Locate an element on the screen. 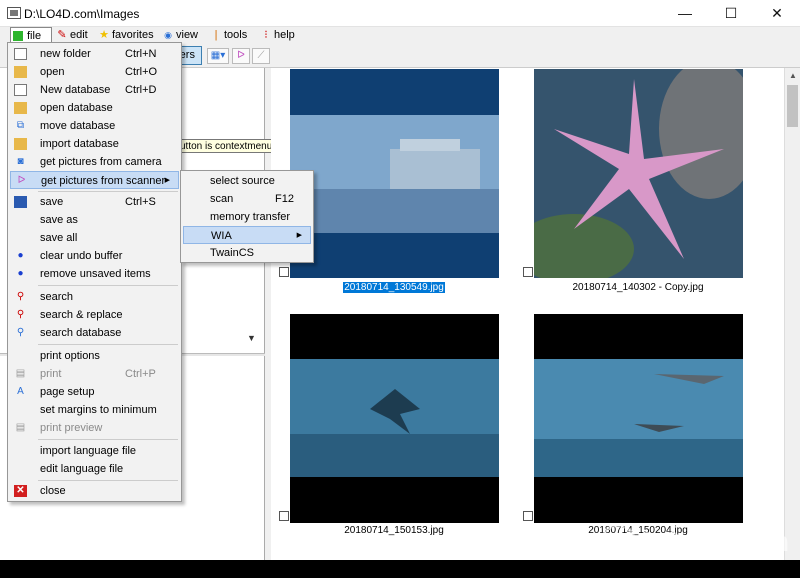  watermark: LO4D.com is located at coordinates (695, 540).